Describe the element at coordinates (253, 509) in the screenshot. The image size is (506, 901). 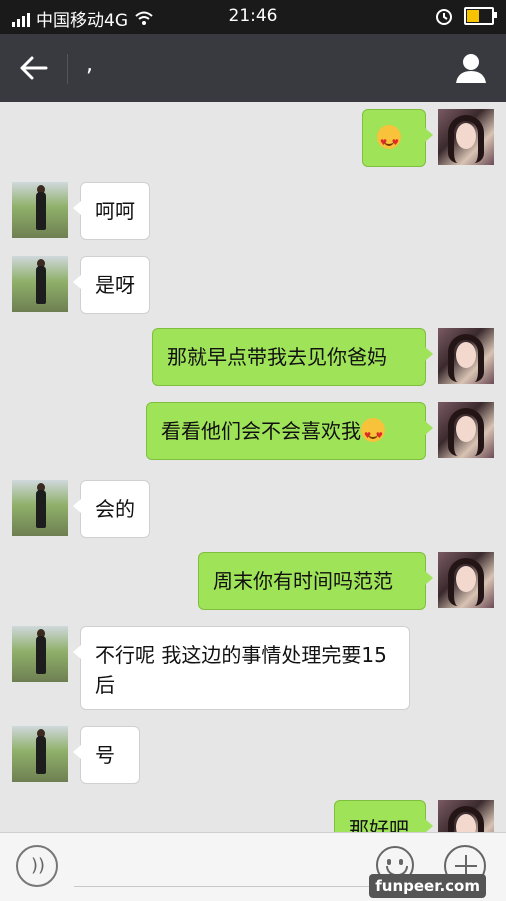
I see `message-row: 会的` at that location.